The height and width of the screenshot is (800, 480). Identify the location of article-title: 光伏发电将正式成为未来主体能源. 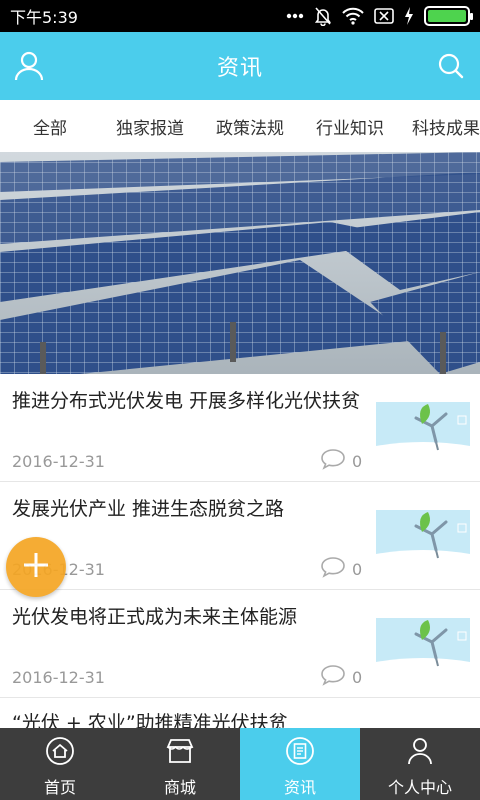
(155, 617).